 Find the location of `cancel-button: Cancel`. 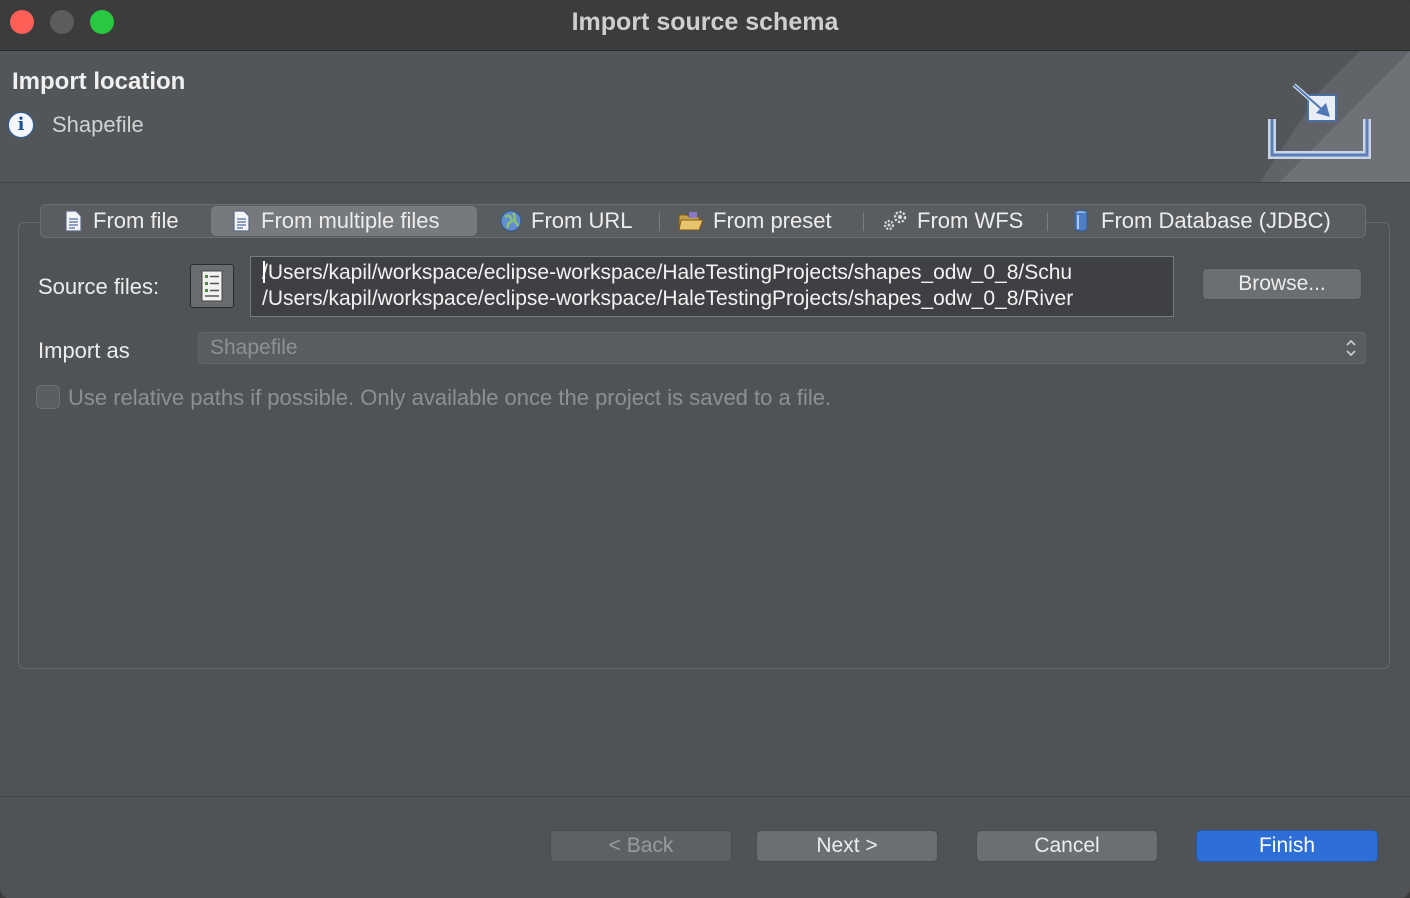

cancel-button: Cancel is located at coordinates (1067, 846).